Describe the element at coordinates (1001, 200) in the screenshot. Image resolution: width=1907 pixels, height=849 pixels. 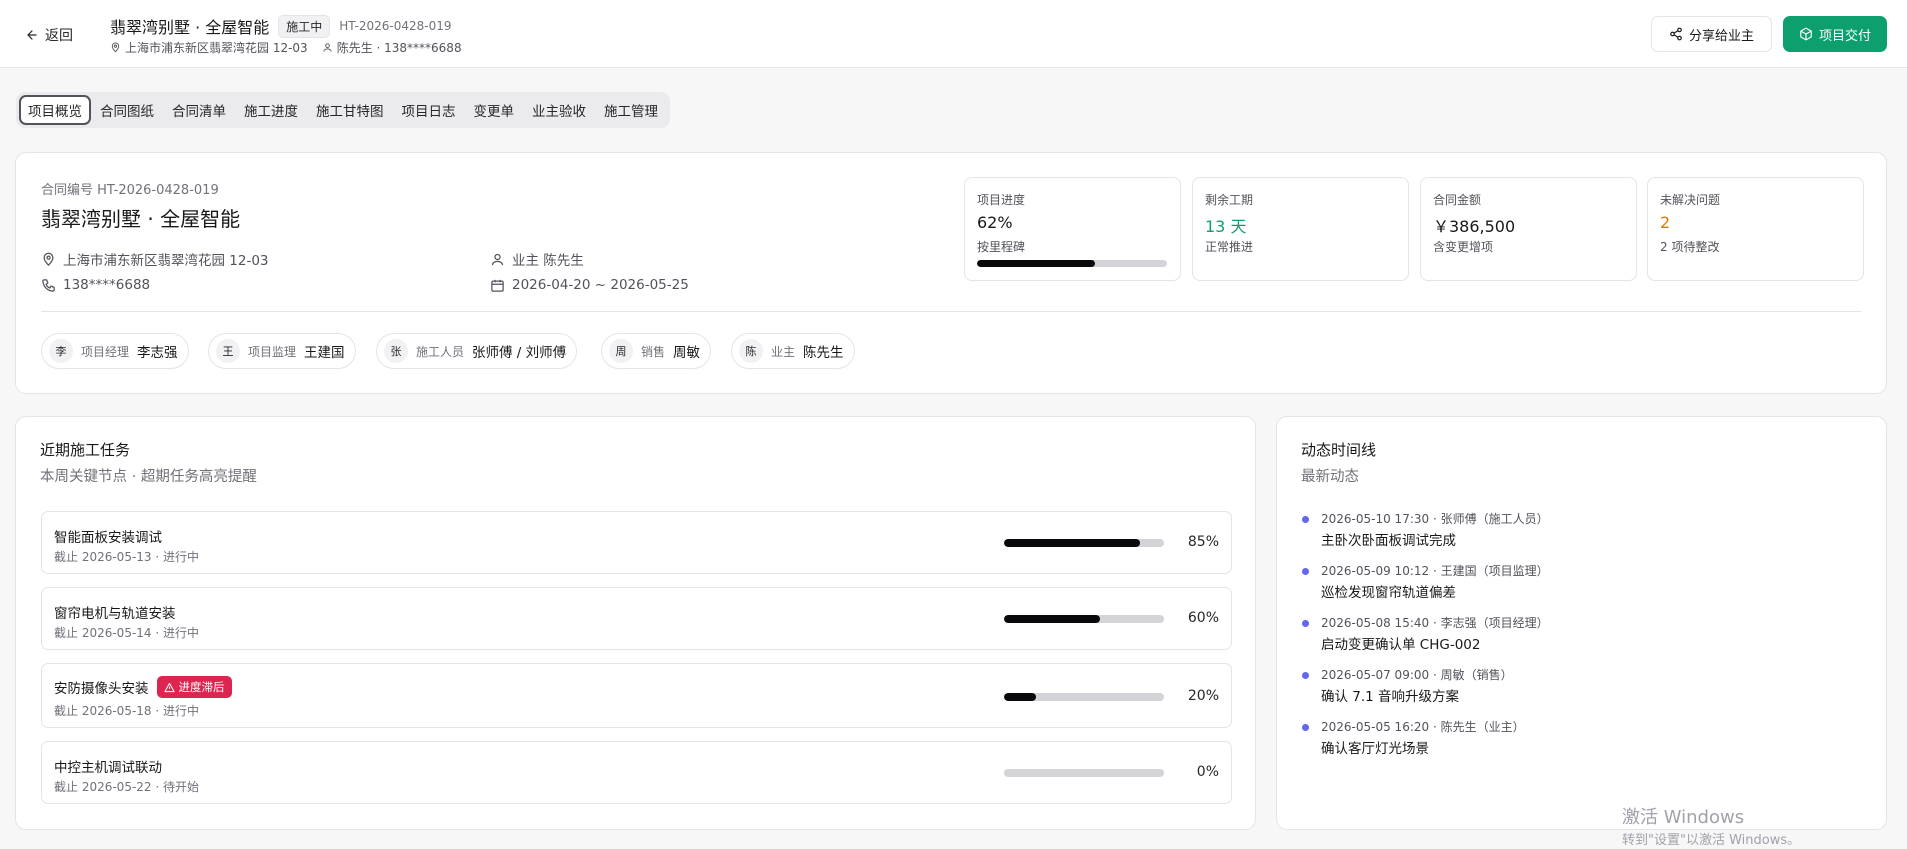
I see `stat-label: 项目进度` at that location.